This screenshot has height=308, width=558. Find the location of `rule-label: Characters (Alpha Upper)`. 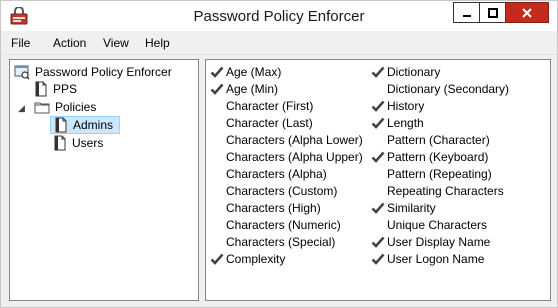

rule-label: Characters (Alpha Upper) is located at coordinates (294, 156).